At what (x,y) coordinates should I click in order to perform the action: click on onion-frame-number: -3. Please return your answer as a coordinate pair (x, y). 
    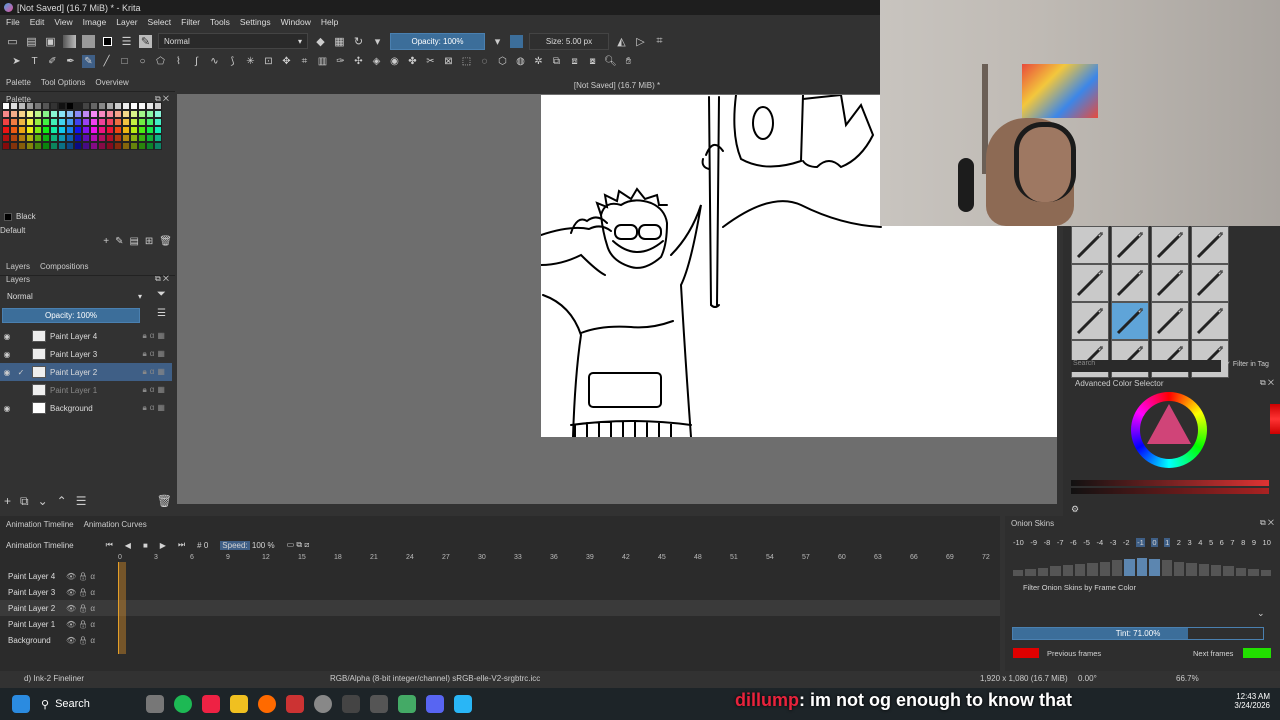
    Looking at the image, I should click on (1113, 542).